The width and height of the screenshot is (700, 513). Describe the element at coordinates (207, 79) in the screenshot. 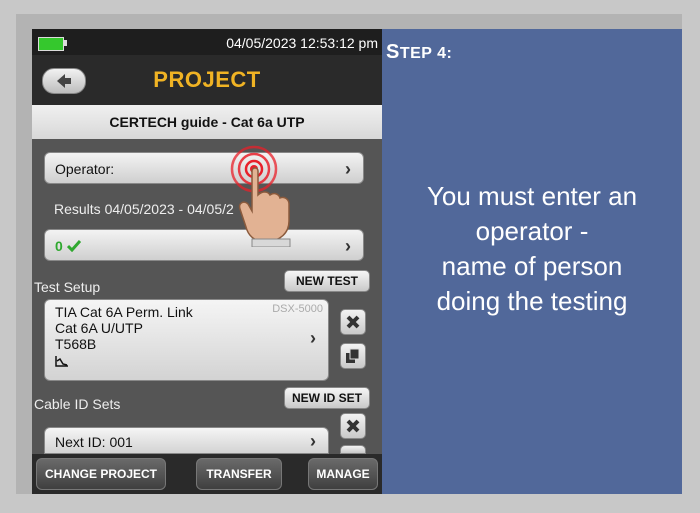

I see `page-title: PROJECT` at that location.